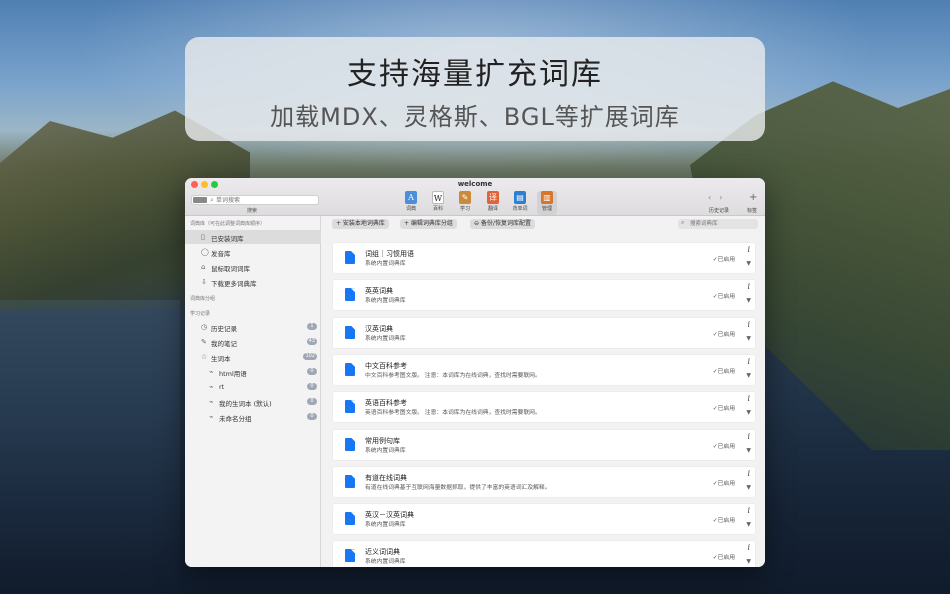 This screenshot has width=950, height=594. What do you see at coordinates (203, 299) in the screenshot?
I see `sidebar-section-groups: 词典库分组` at bounding box center [203, 299].